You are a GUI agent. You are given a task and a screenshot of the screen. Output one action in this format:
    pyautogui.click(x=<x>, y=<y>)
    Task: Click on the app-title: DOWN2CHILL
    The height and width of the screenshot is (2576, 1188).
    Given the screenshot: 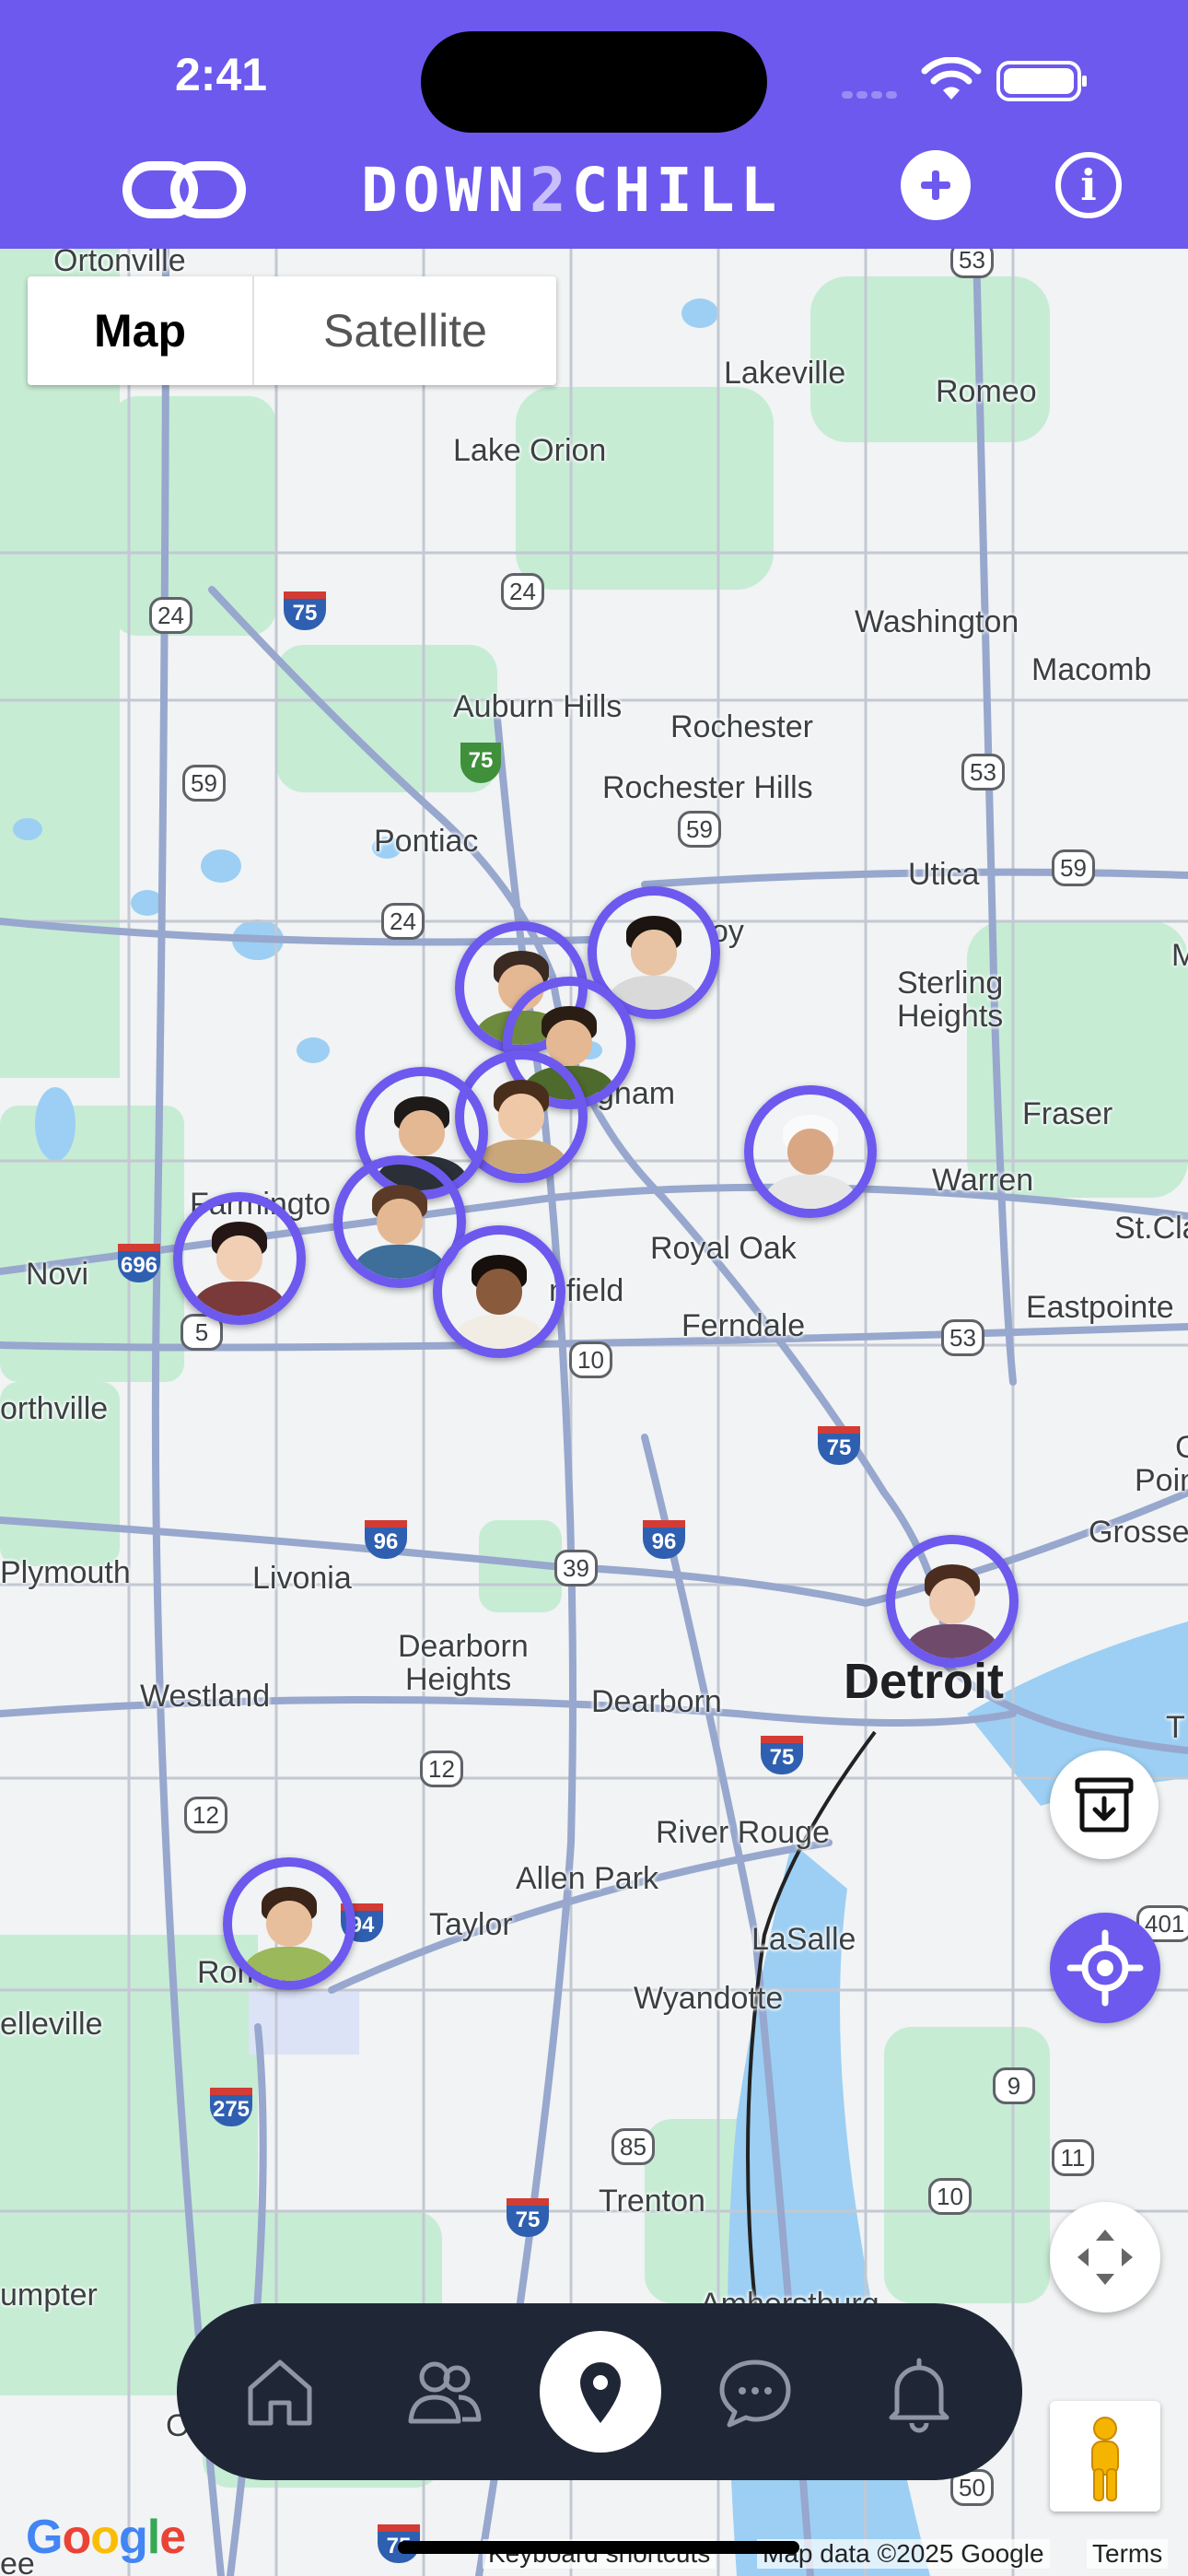 What is the action you would take?
    pyautogui.click(x=572, y=190)
    